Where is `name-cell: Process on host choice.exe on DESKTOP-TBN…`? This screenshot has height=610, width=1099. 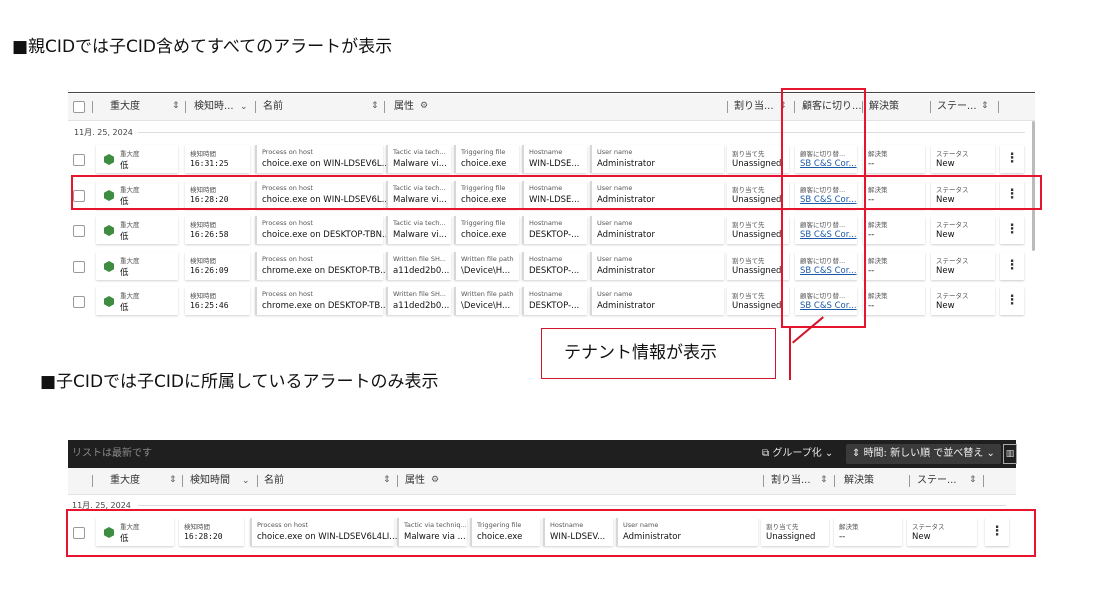 name-cell: Process on host choice.exe on DESKTOP-TBN… is located at coordinates (322, 230).